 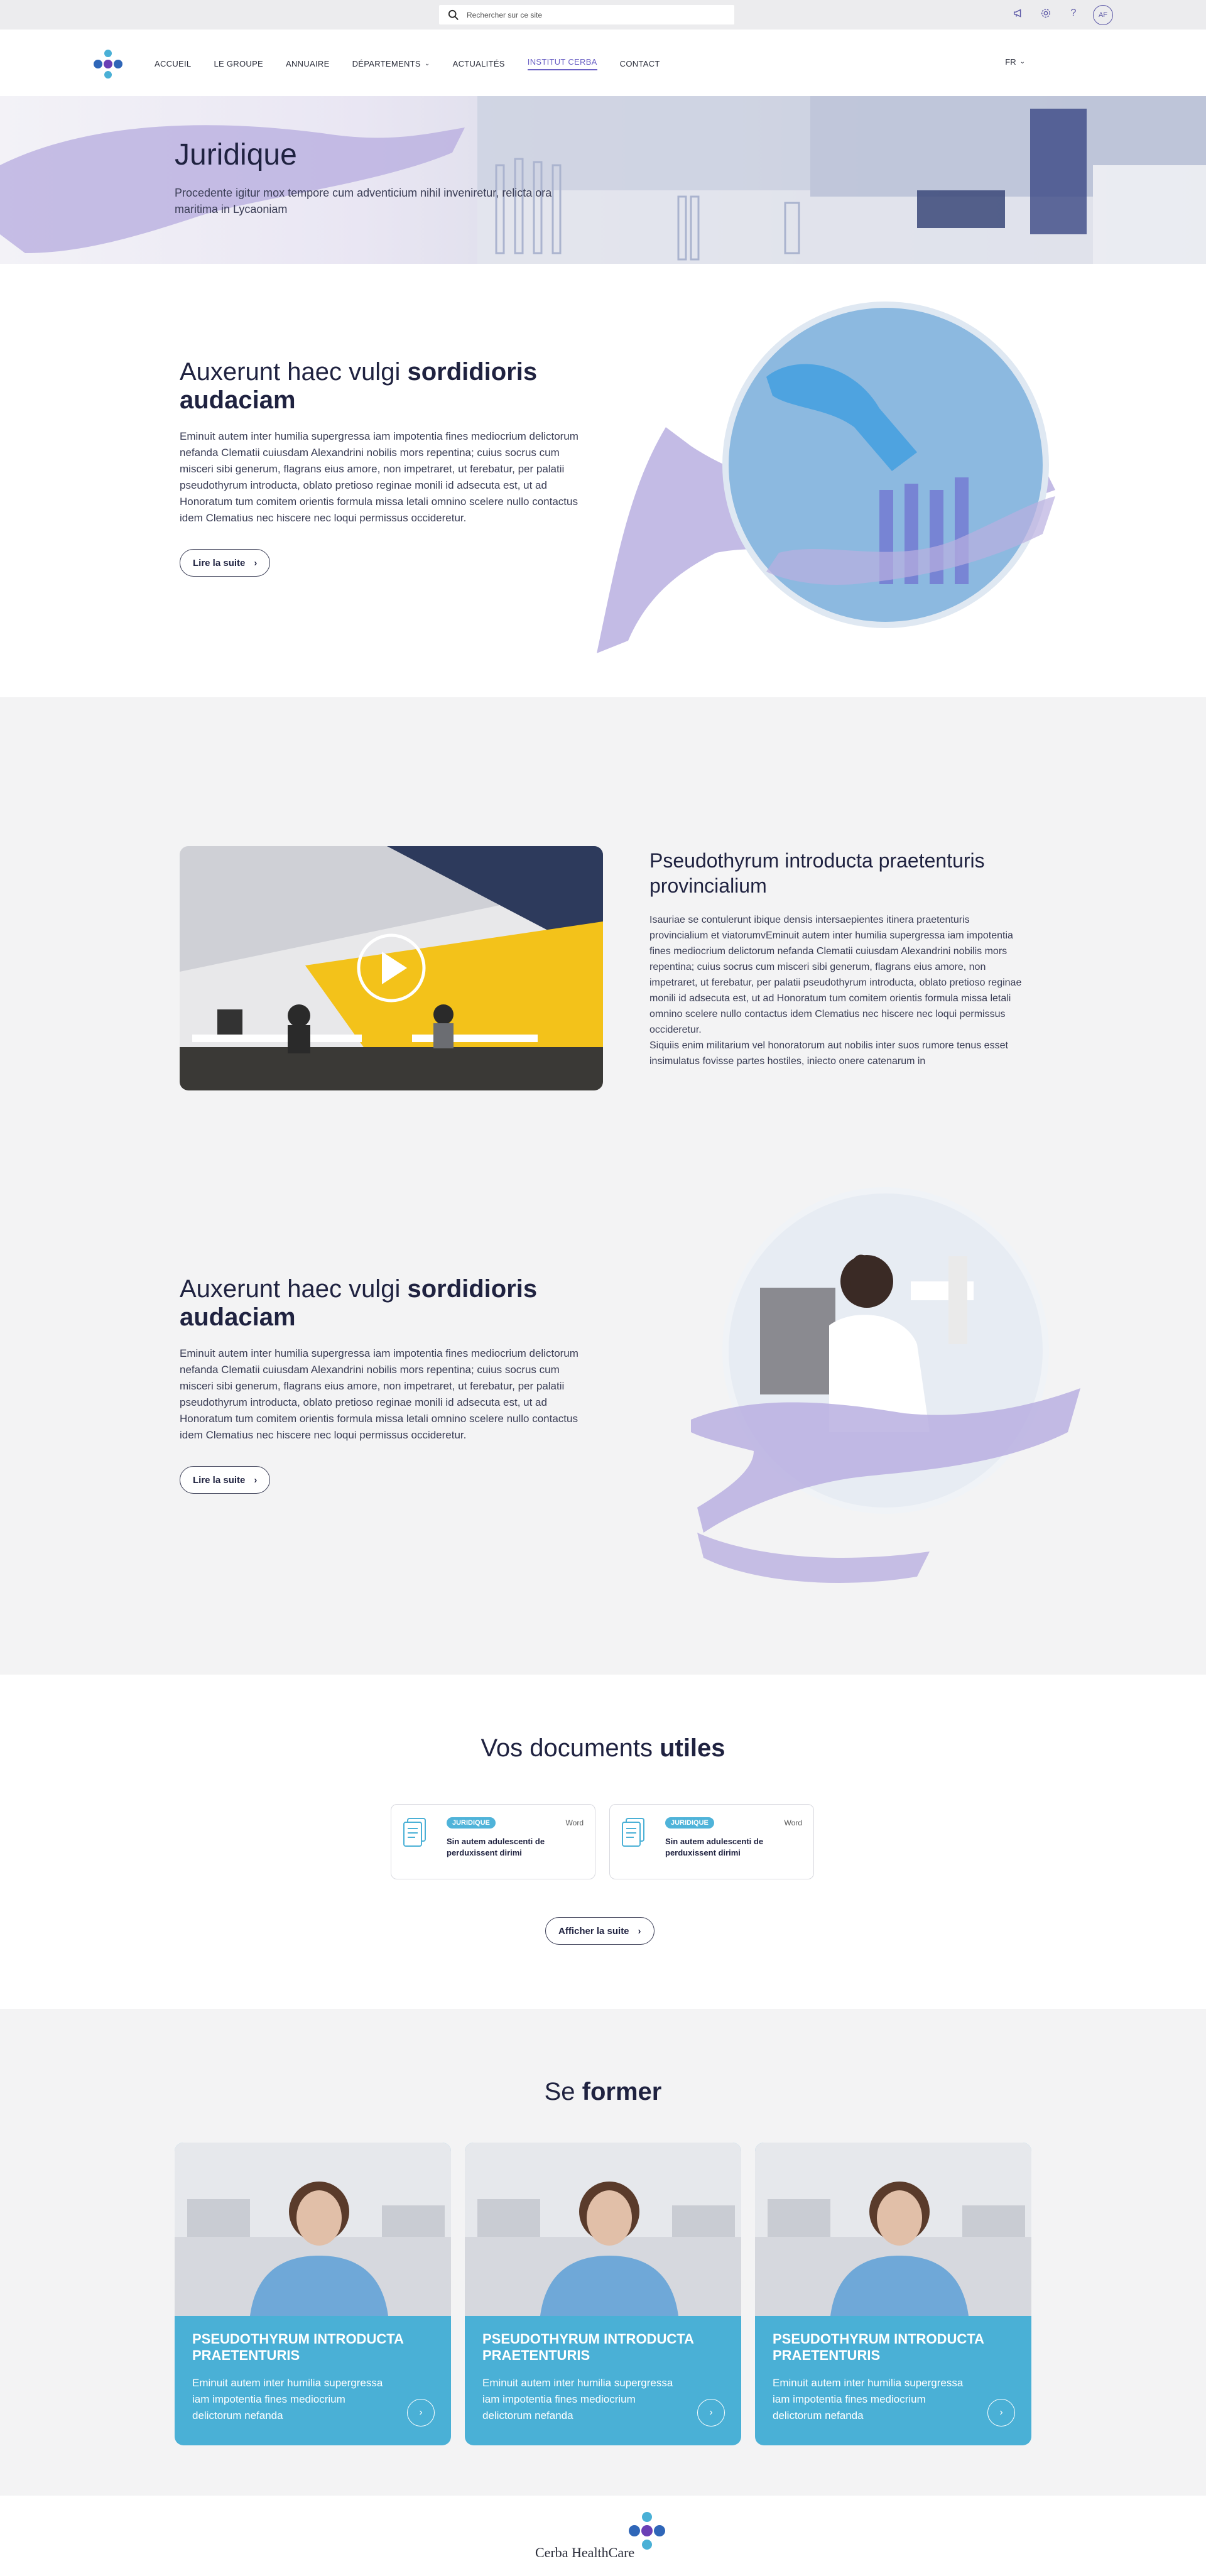 I want to click on search-input: Rechercher sur ce site, so click(x=587, y=14).